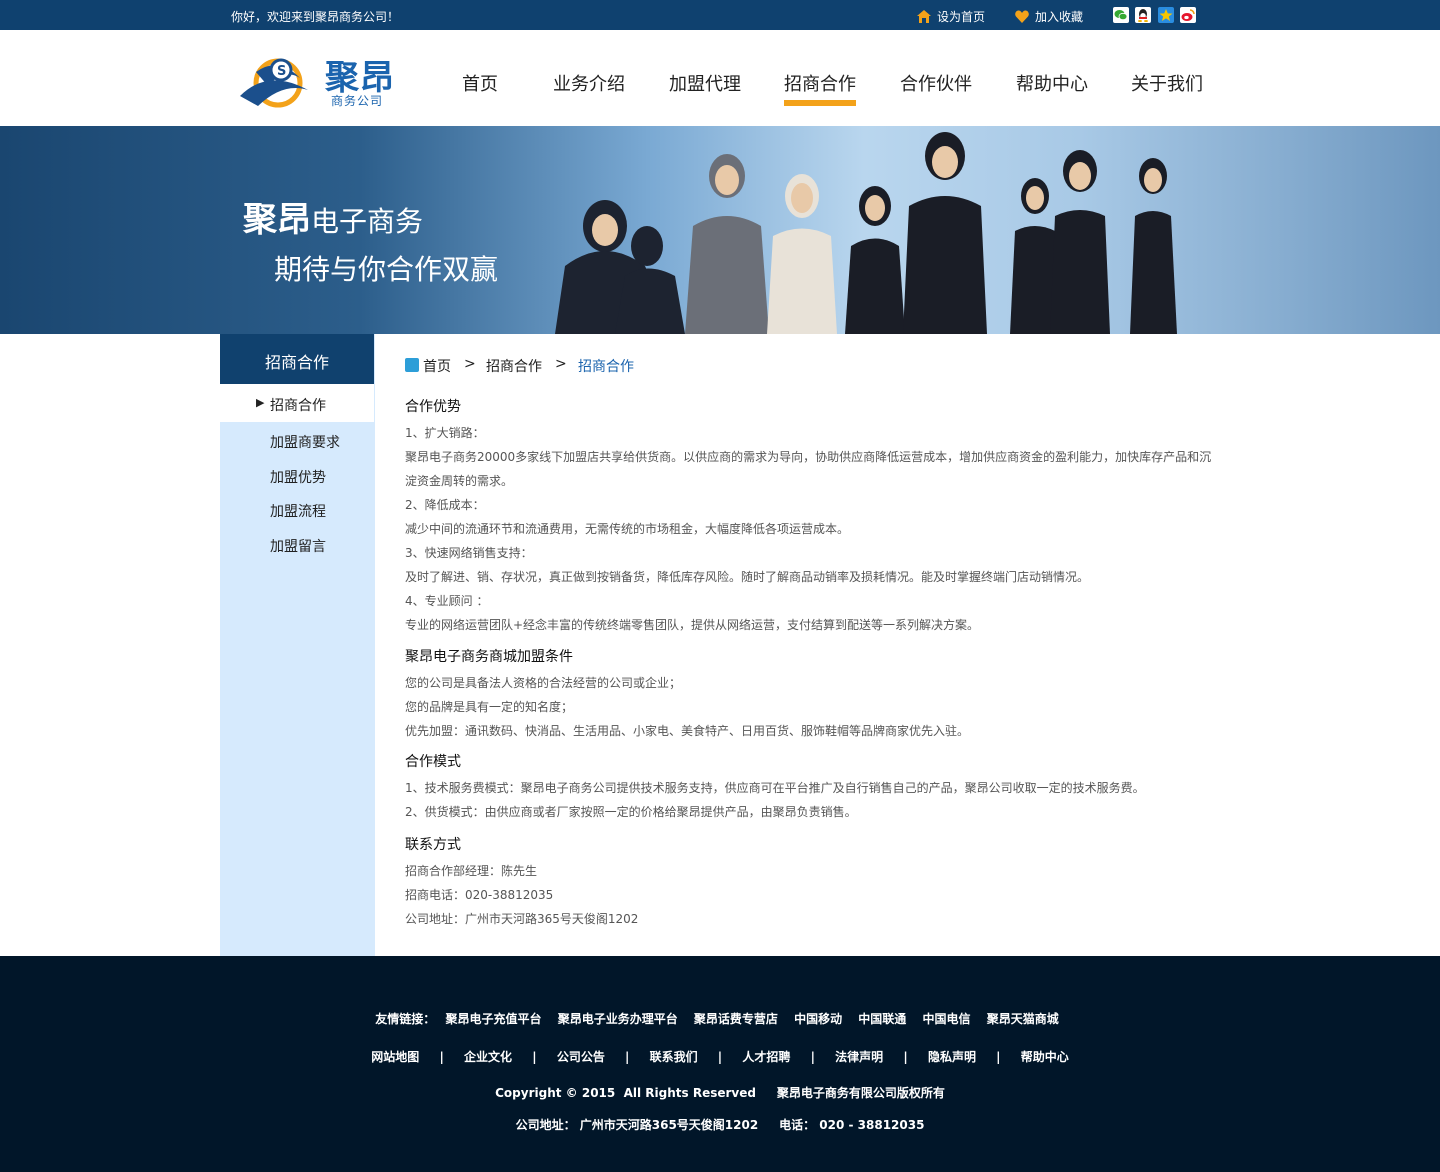 Image resolution: width=1440 pixels, height=1172 pixels. Describe the element at coordinates (489, 707) in the screenshot. I see `content-line: 您的品牌是具有一定的知名度；` at that location.